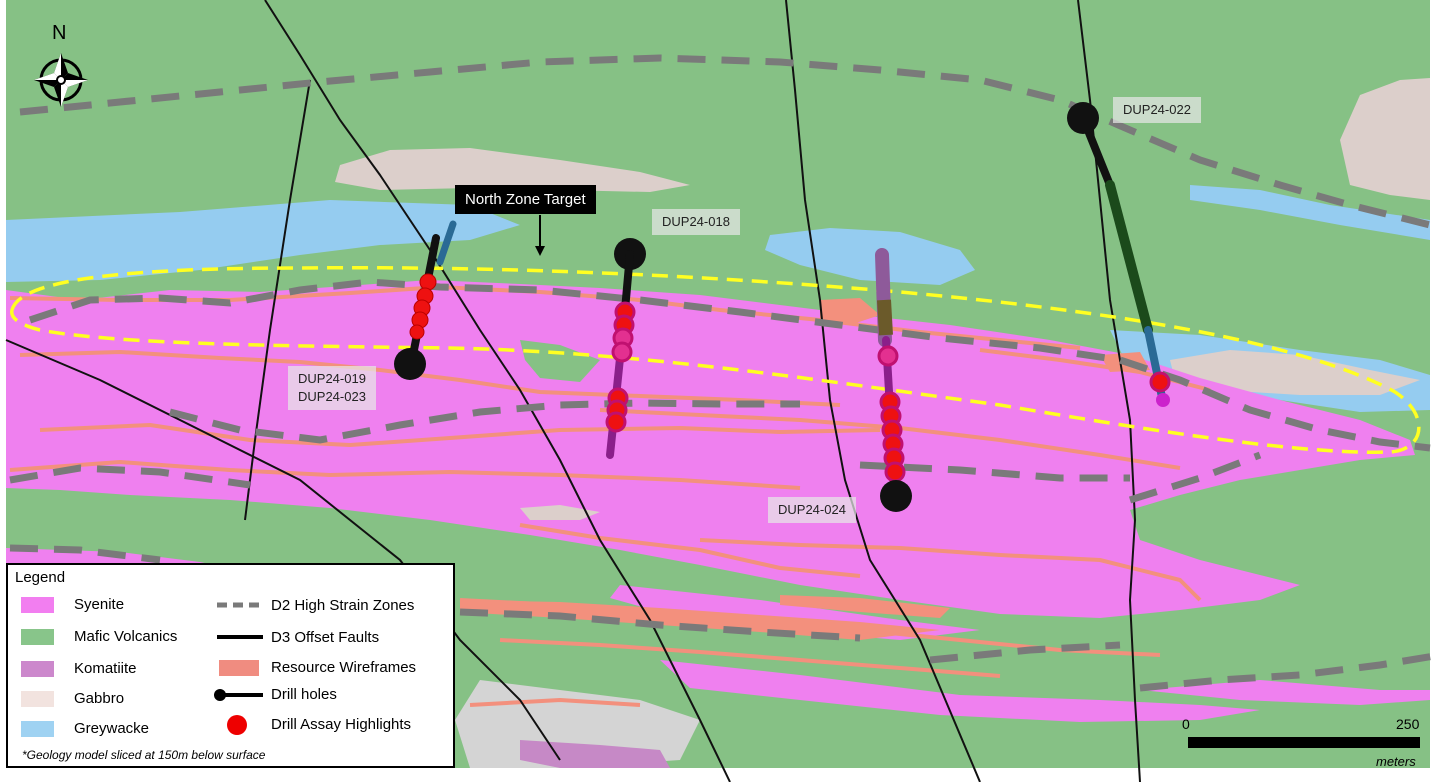  Describe the element at coordinates (1157, 110) in the screenshot. I see `drill-hole-label-dup24-022: DUP24-022` at that location.